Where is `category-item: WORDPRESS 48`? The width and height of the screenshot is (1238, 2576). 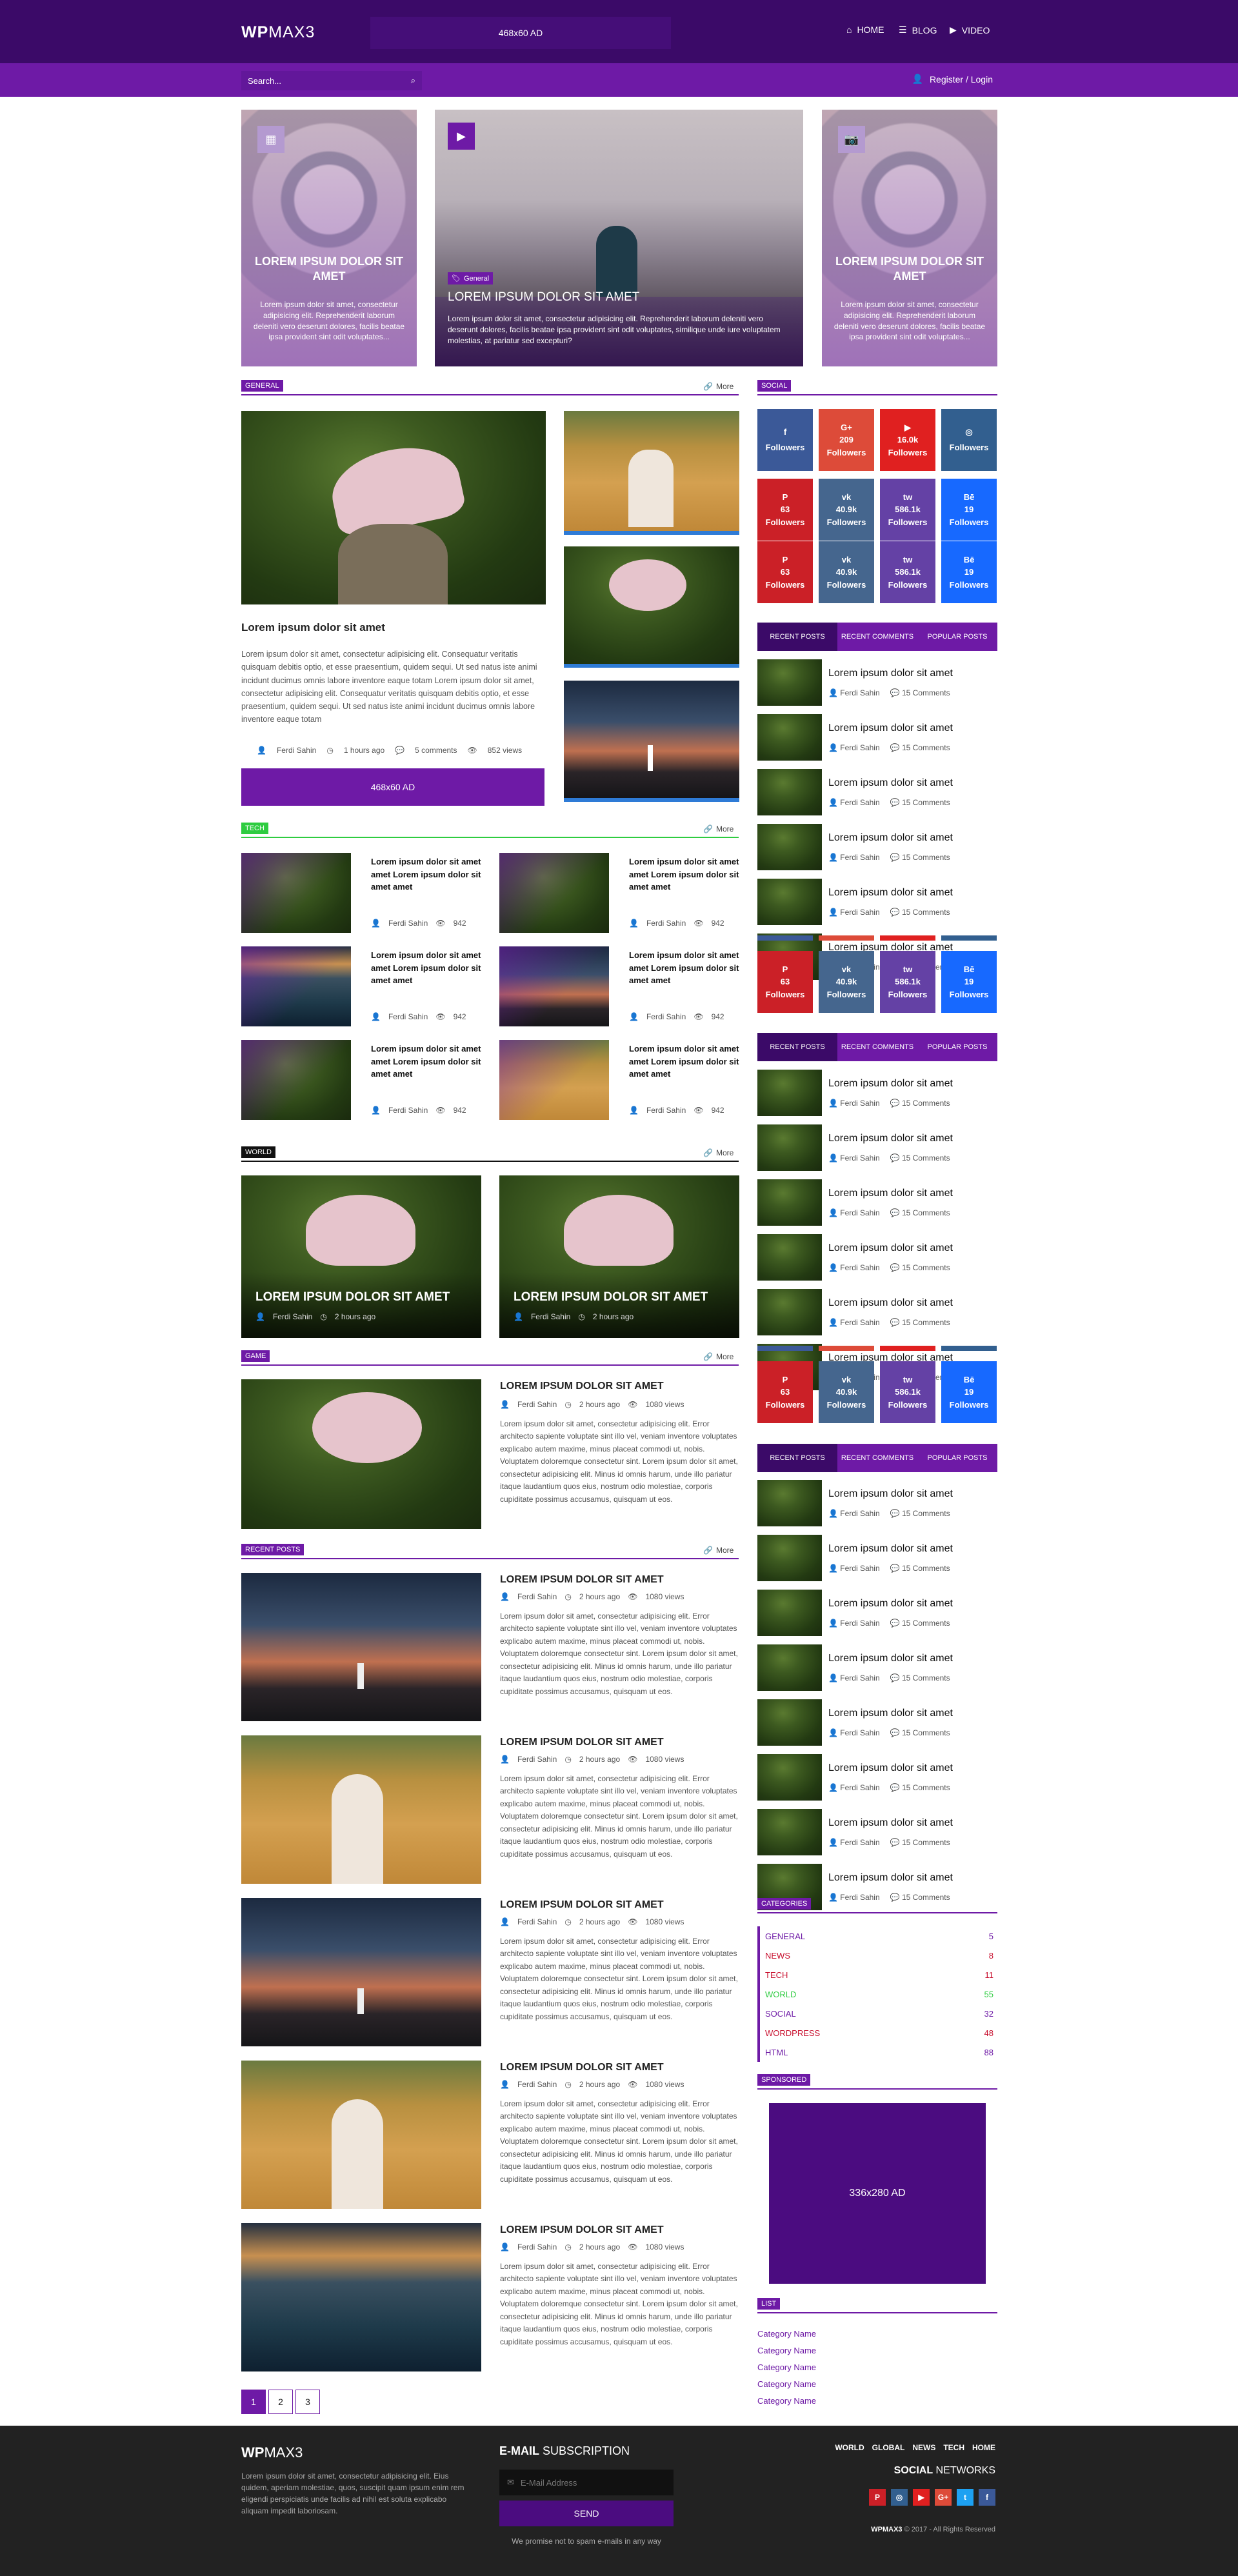
category-item: WORDPRESS 48 is located at coordinates (875, 2032).